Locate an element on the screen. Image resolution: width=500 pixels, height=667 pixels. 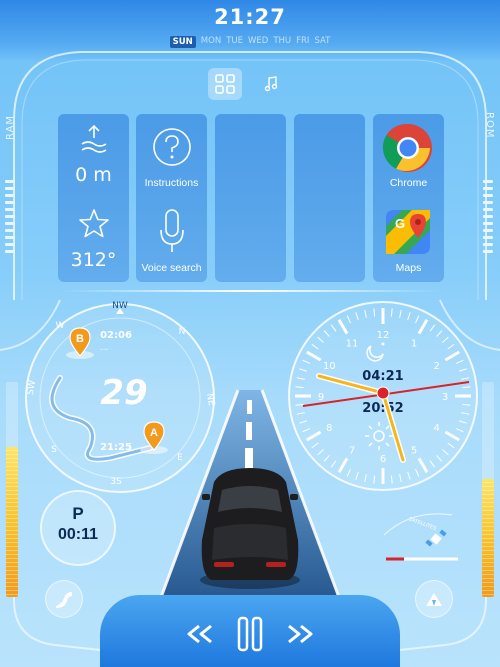
voice-search-button: Voice search is located at coordinates (171, 240).